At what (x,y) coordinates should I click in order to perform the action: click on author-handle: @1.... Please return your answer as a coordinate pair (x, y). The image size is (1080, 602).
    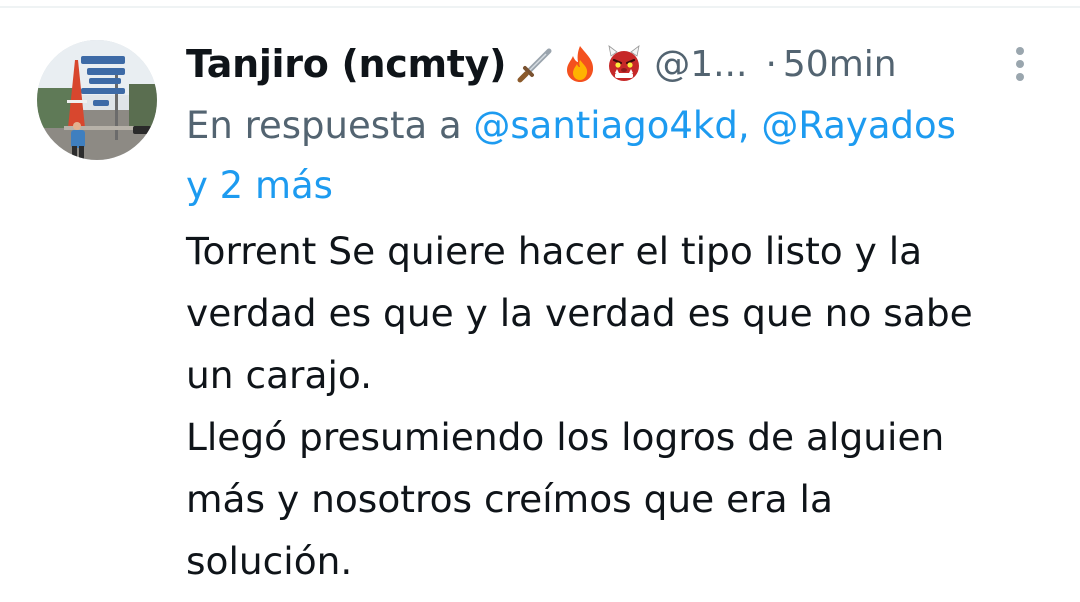
    Looking at the image, I should click on (700, 64).